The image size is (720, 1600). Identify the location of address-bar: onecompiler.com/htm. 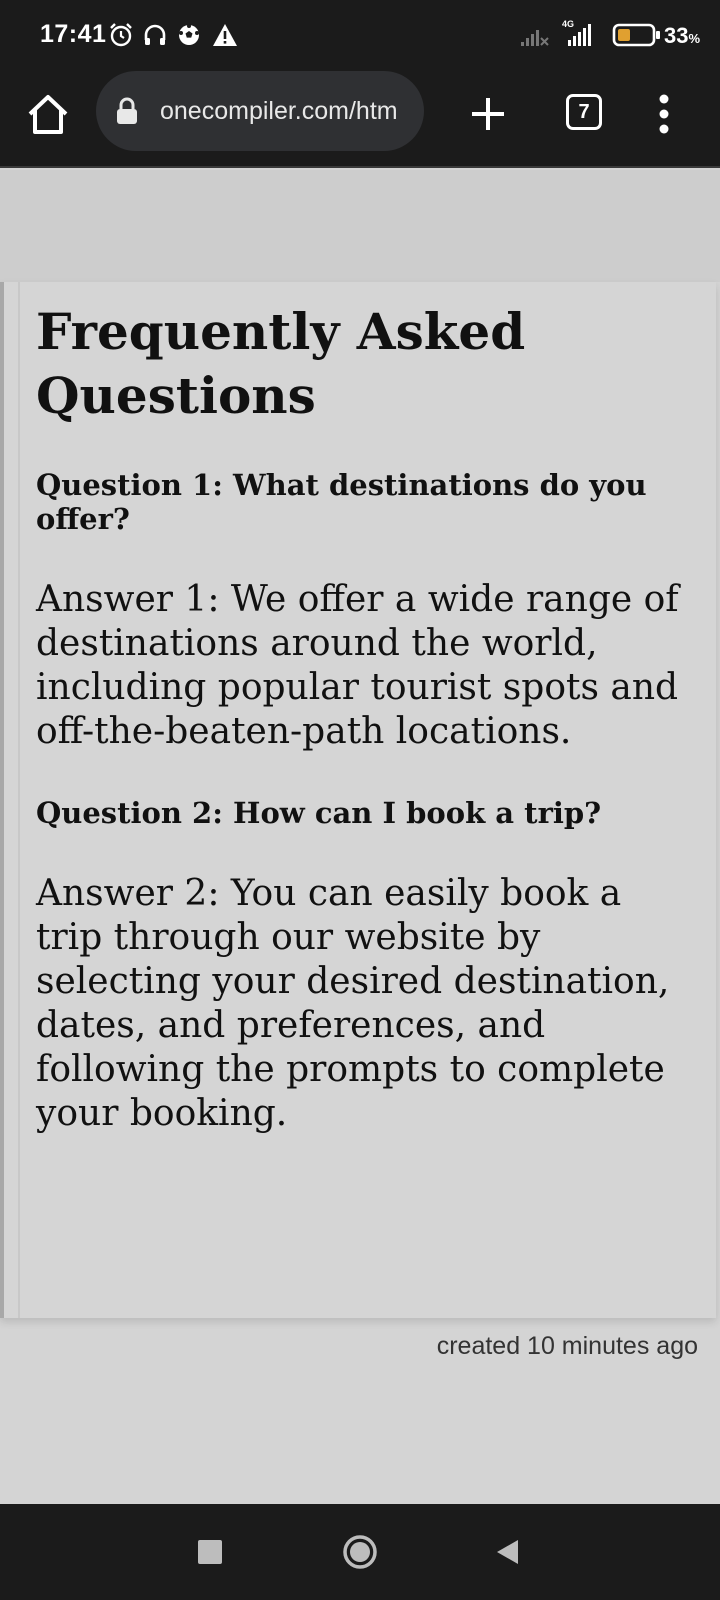
(260, 111).